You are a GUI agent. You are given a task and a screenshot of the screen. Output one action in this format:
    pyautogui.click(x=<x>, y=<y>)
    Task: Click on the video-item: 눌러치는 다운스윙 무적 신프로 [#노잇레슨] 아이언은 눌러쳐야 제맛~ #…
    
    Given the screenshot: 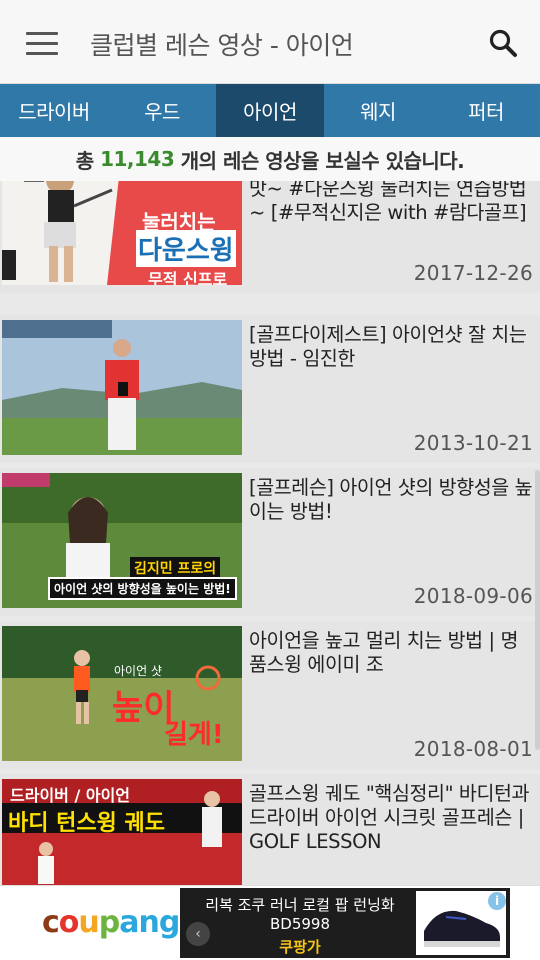 What is the action you would take?
    pyautogui.click(x=270, y=237)
    